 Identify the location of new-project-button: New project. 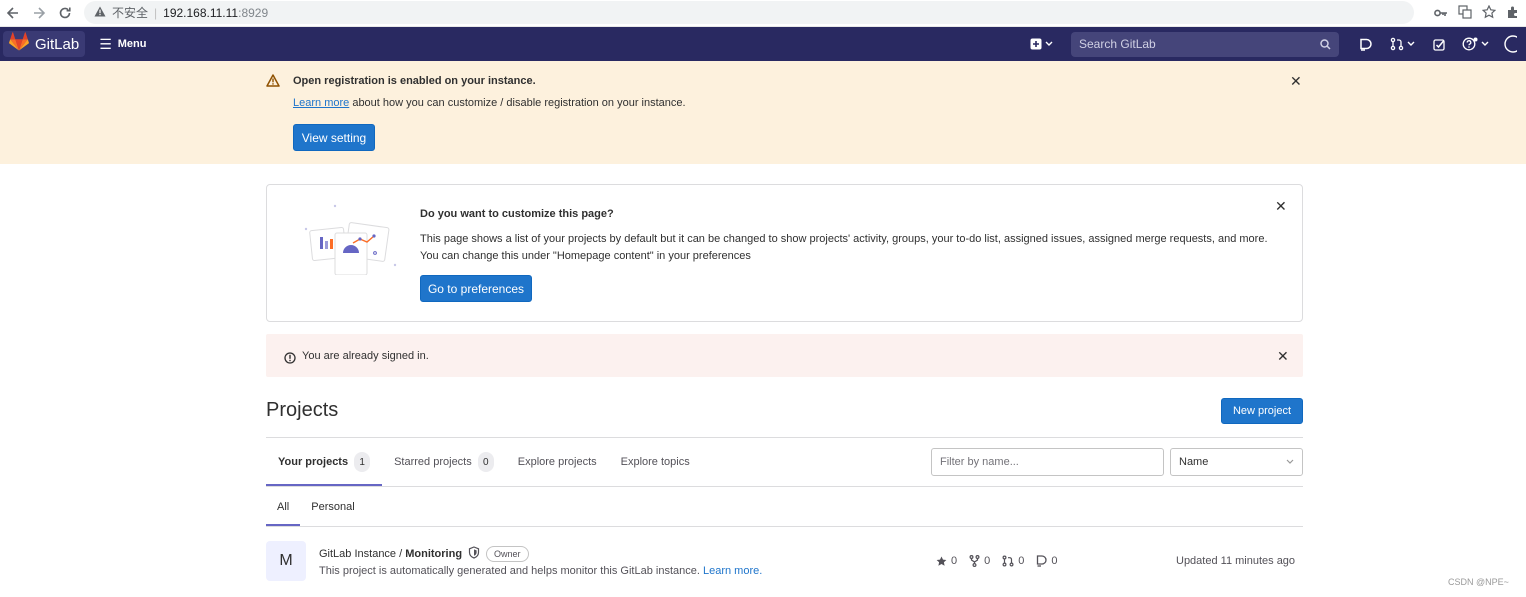
(1262, 411).